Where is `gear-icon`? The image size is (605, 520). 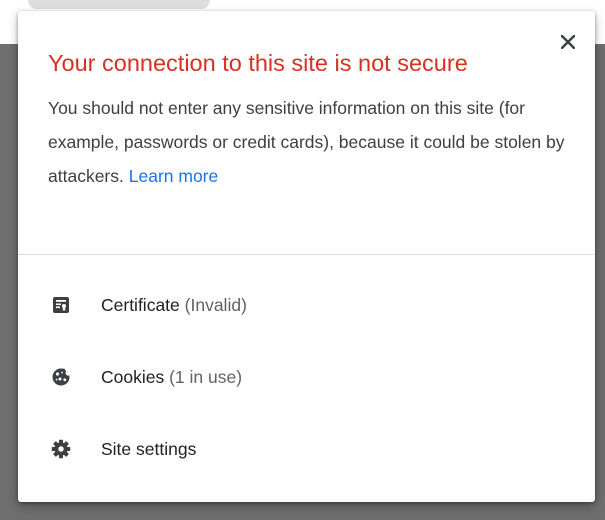
gear-icon is located at coordinates (61, 449).